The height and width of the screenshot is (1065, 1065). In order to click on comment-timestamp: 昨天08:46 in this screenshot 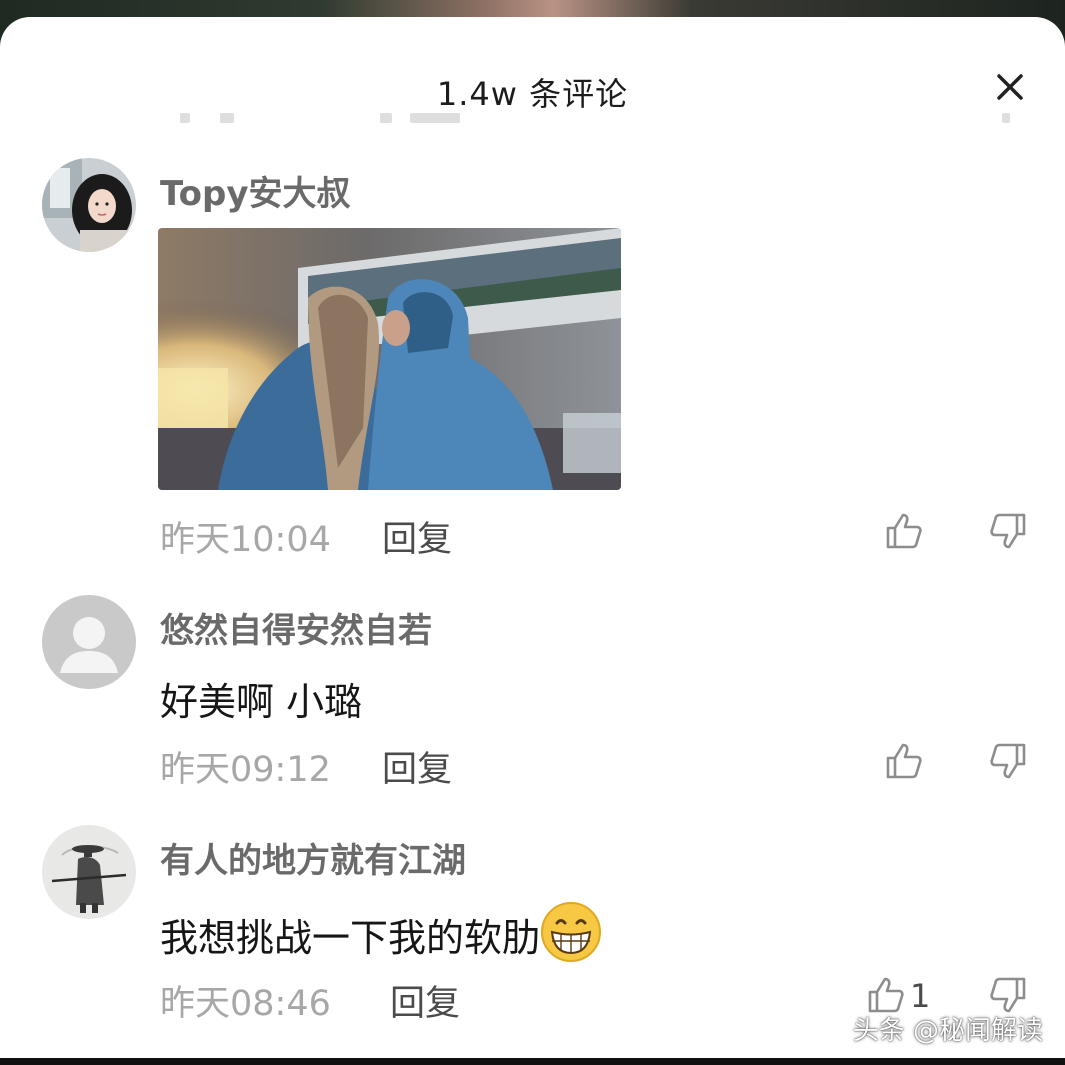, I will do `click(245, 1004)`.